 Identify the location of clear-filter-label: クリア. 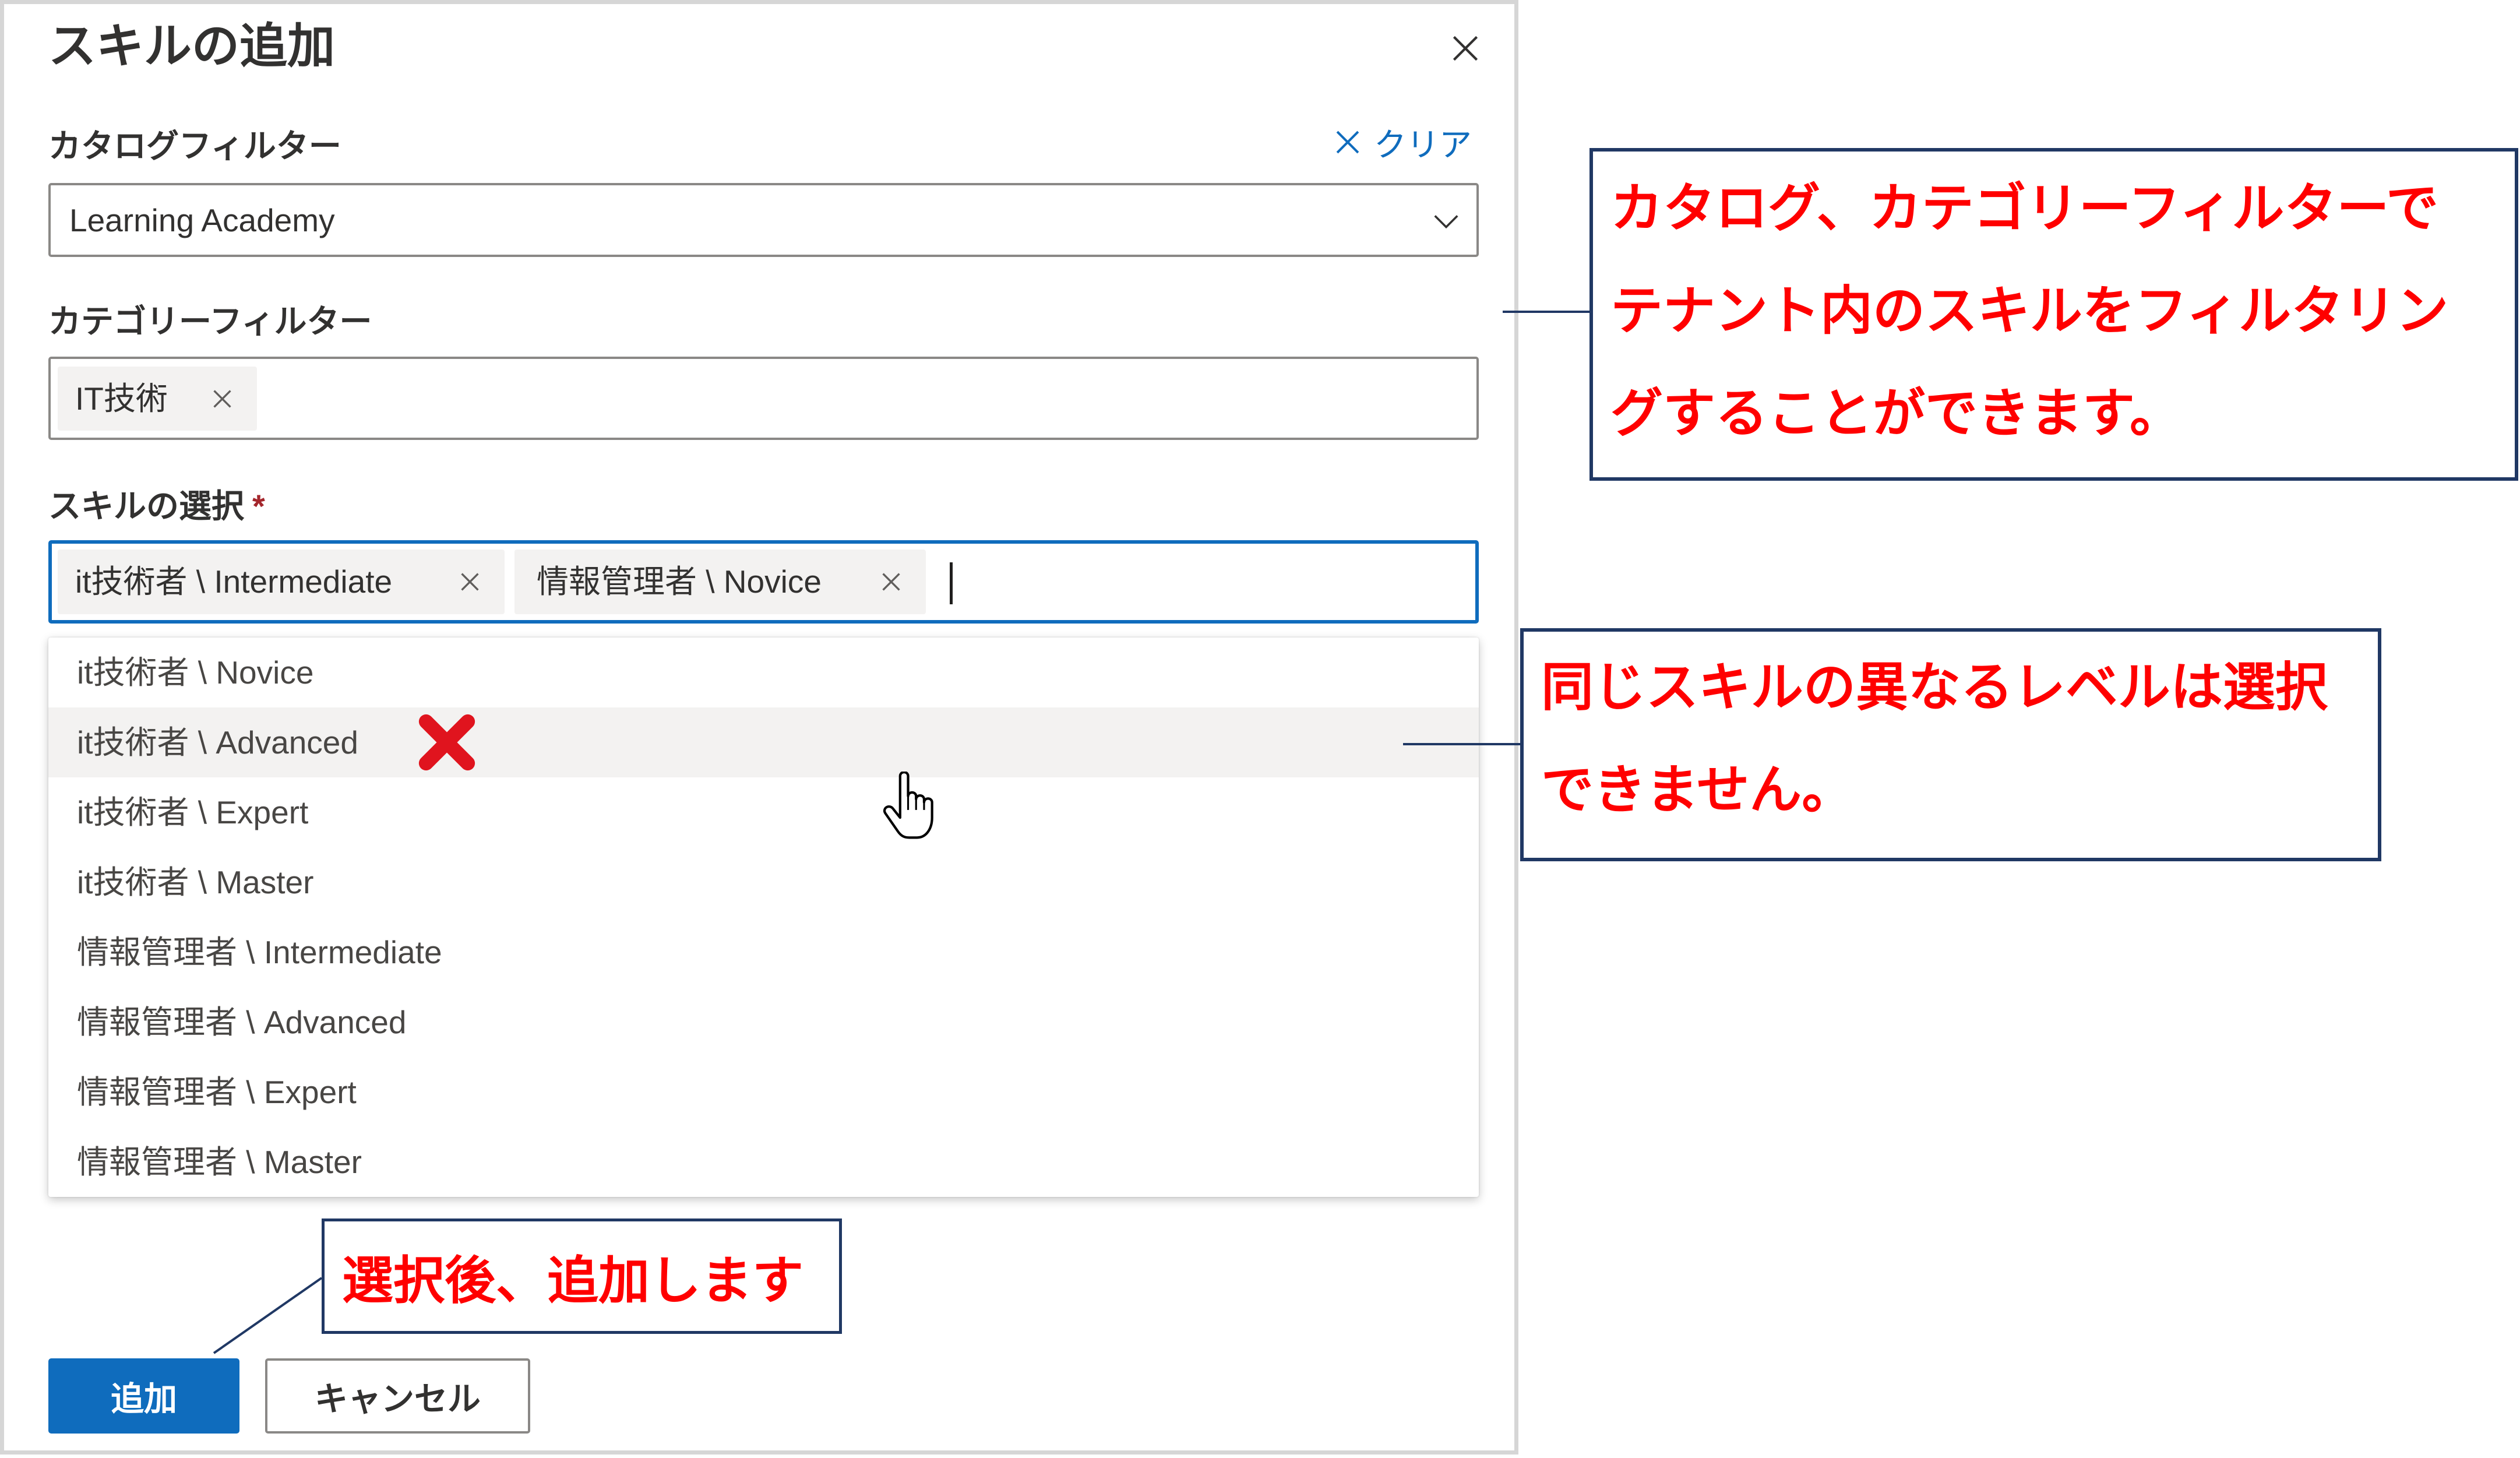
(1423, 144).